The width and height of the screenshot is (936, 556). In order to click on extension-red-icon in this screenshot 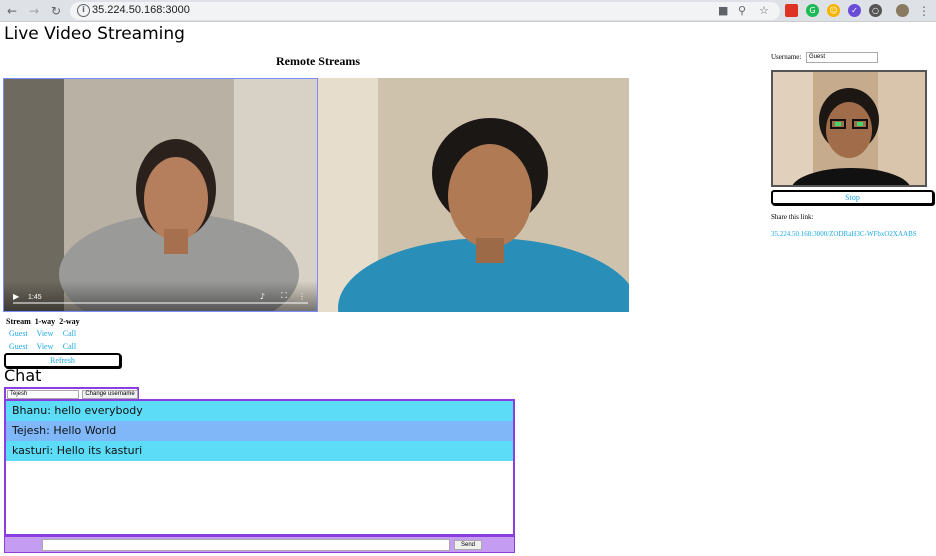, I will do `click(791, 10)`.